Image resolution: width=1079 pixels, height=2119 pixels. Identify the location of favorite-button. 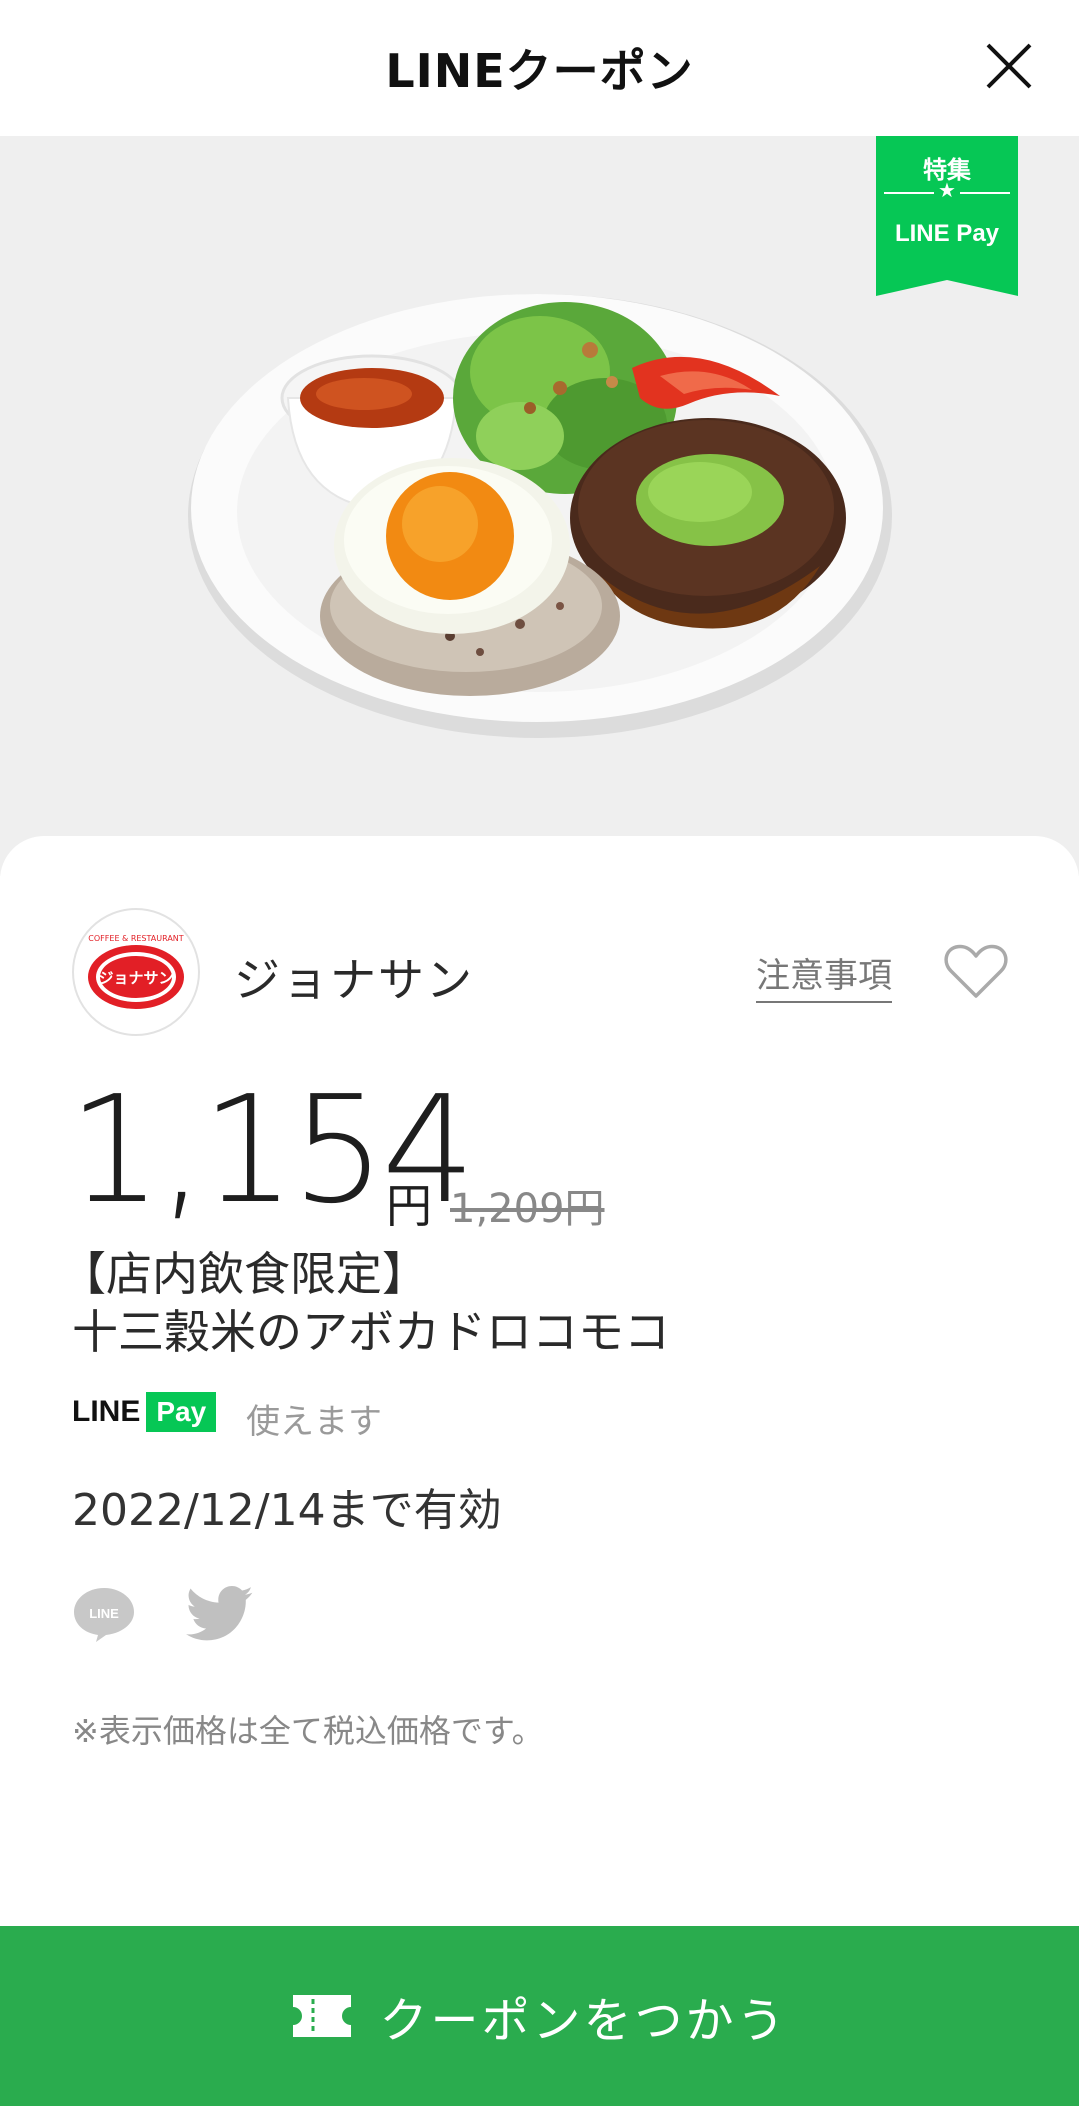
(976, 971).